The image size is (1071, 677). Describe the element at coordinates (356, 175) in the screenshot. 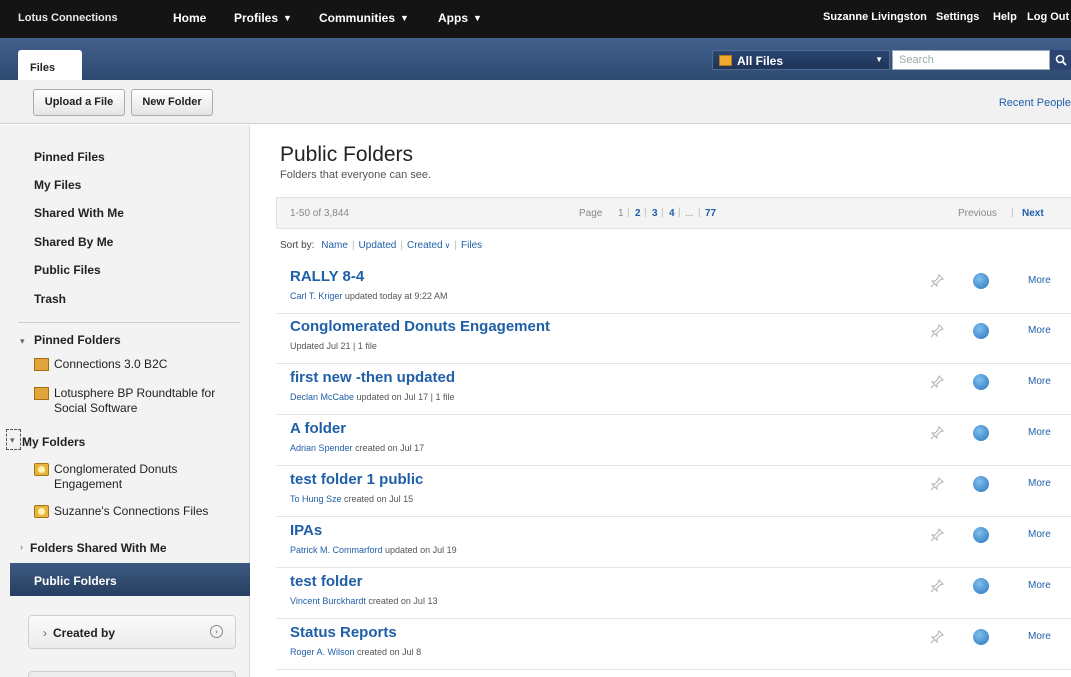

I see `page-subtitle: Folders that everyone can see.` at that location.